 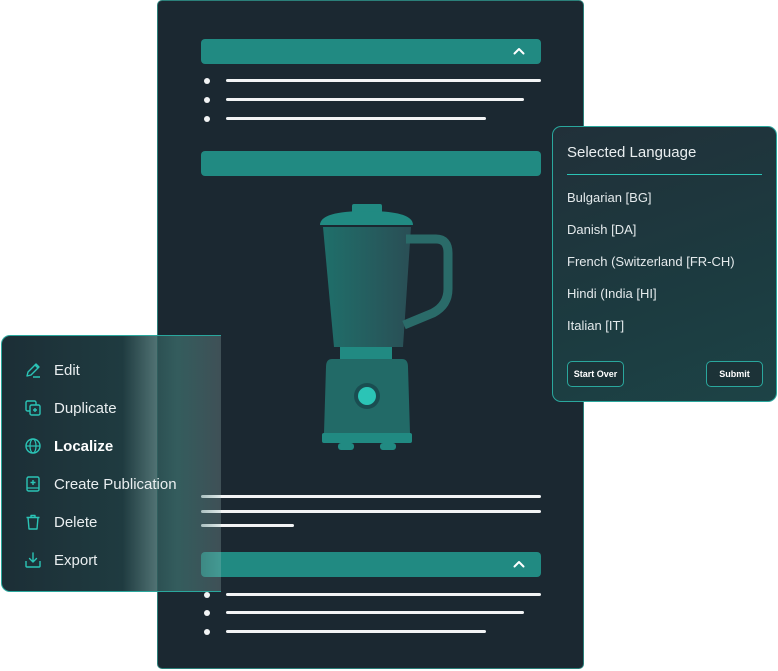 What do you see at coordinates (371, 564) in the screenshot?
I see `section-header-bottom` at bounding box center [371, 564].